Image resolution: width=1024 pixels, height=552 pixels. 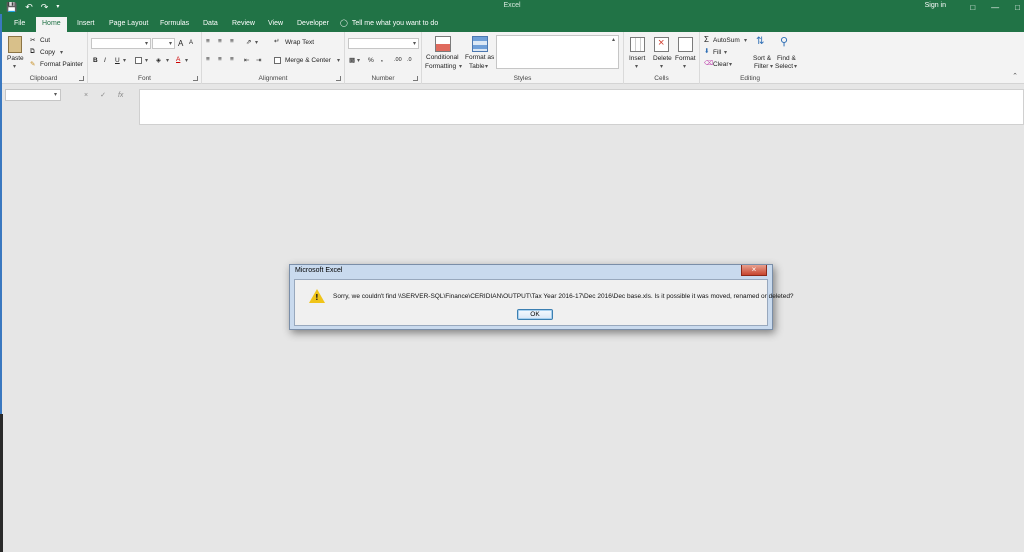 What do you see at coordinates (1015, 76) in the screenshot?
I see `collapse-ribbon-icon: ⌃` at bounding box center [1015, 76].